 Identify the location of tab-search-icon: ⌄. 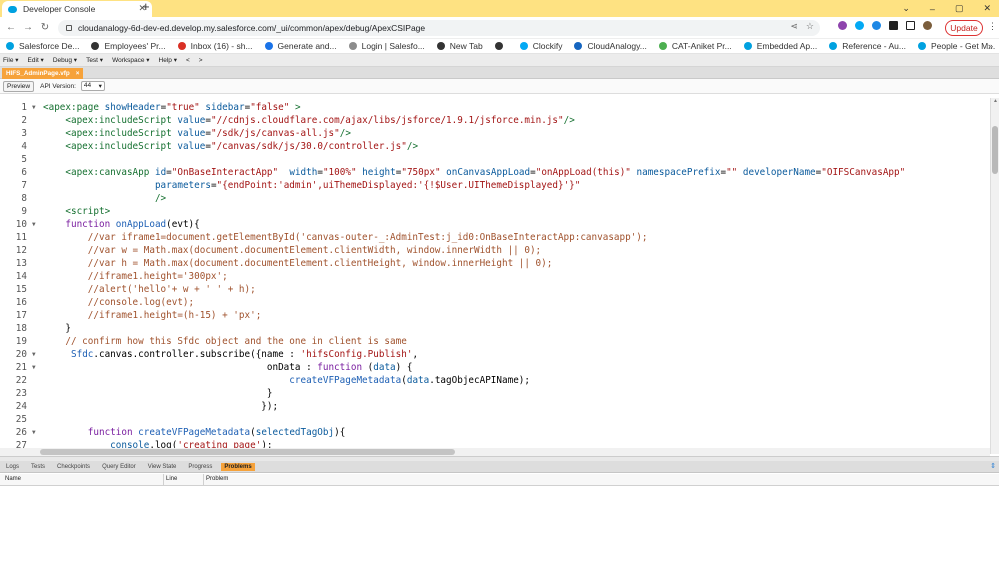
(906, 8).